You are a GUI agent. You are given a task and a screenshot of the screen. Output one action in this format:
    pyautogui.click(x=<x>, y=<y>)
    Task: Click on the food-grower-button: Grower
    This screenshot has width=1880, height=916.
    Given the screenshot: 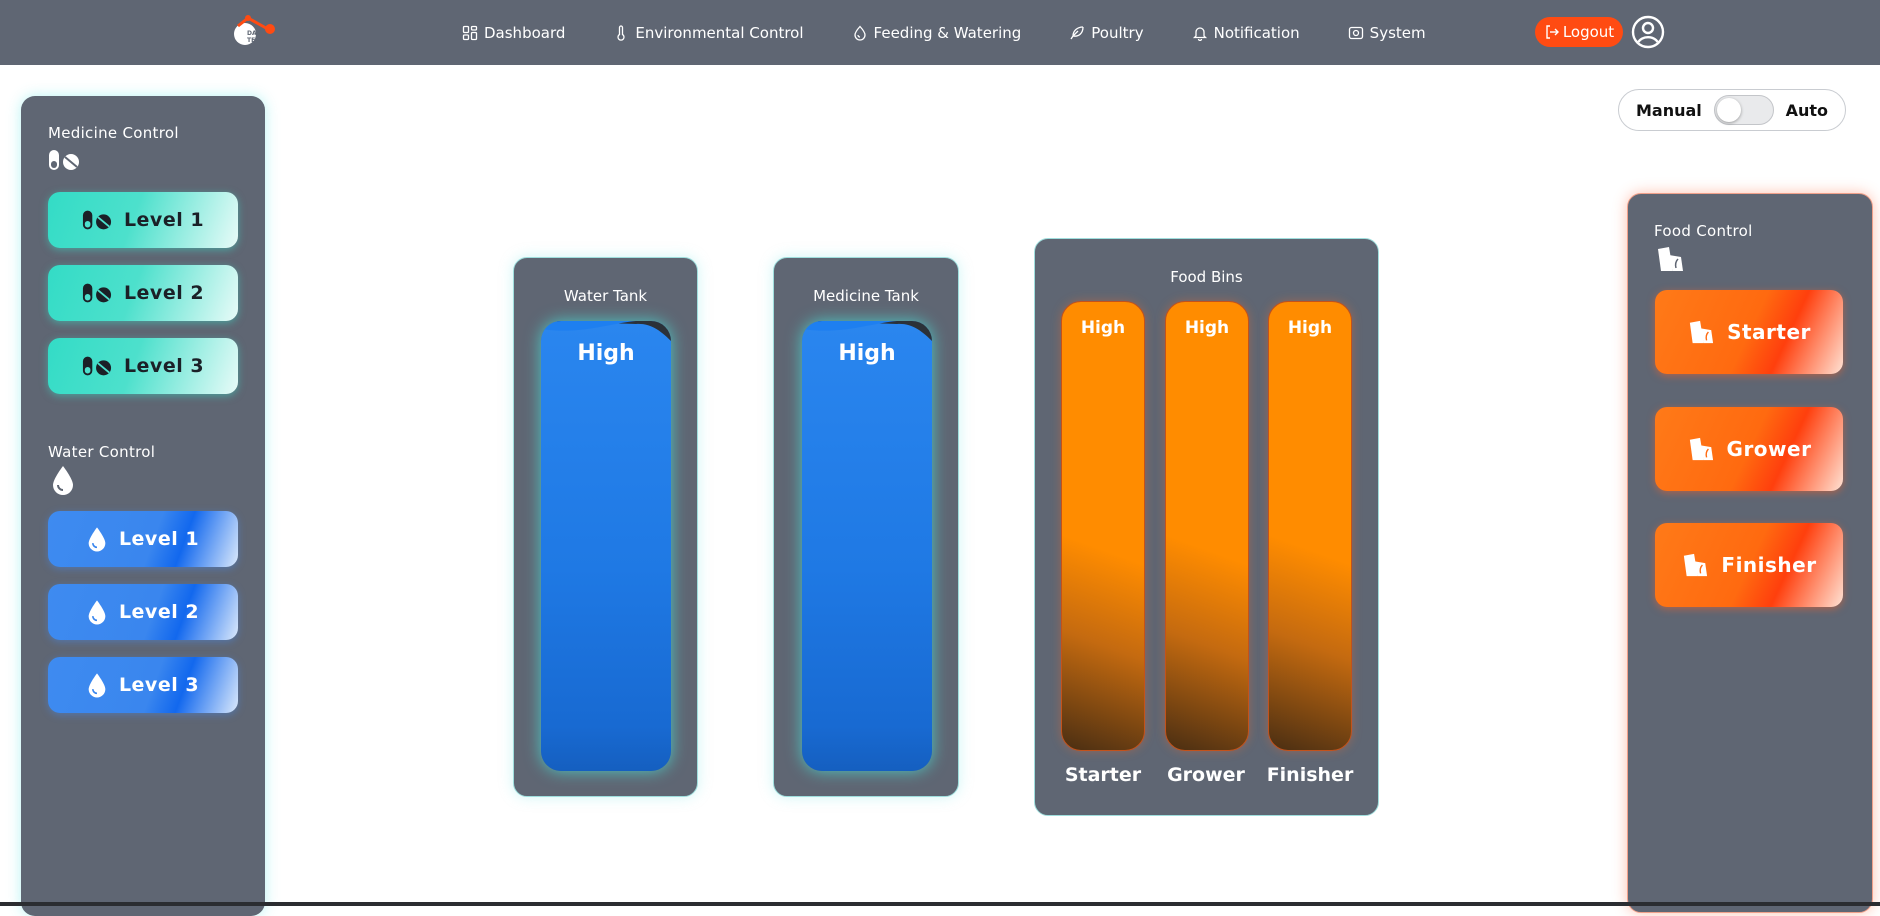 What is the action you would take?
    pyautogui.click(x=1749, y=449)
    